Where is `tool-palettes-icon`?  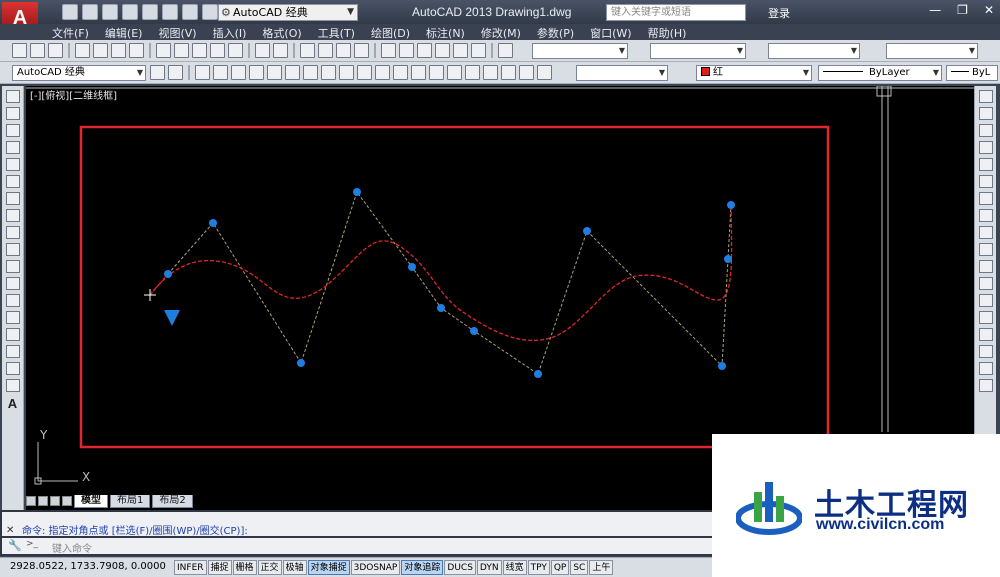 tool-palettes-icon is located at coordinates (424, 50).